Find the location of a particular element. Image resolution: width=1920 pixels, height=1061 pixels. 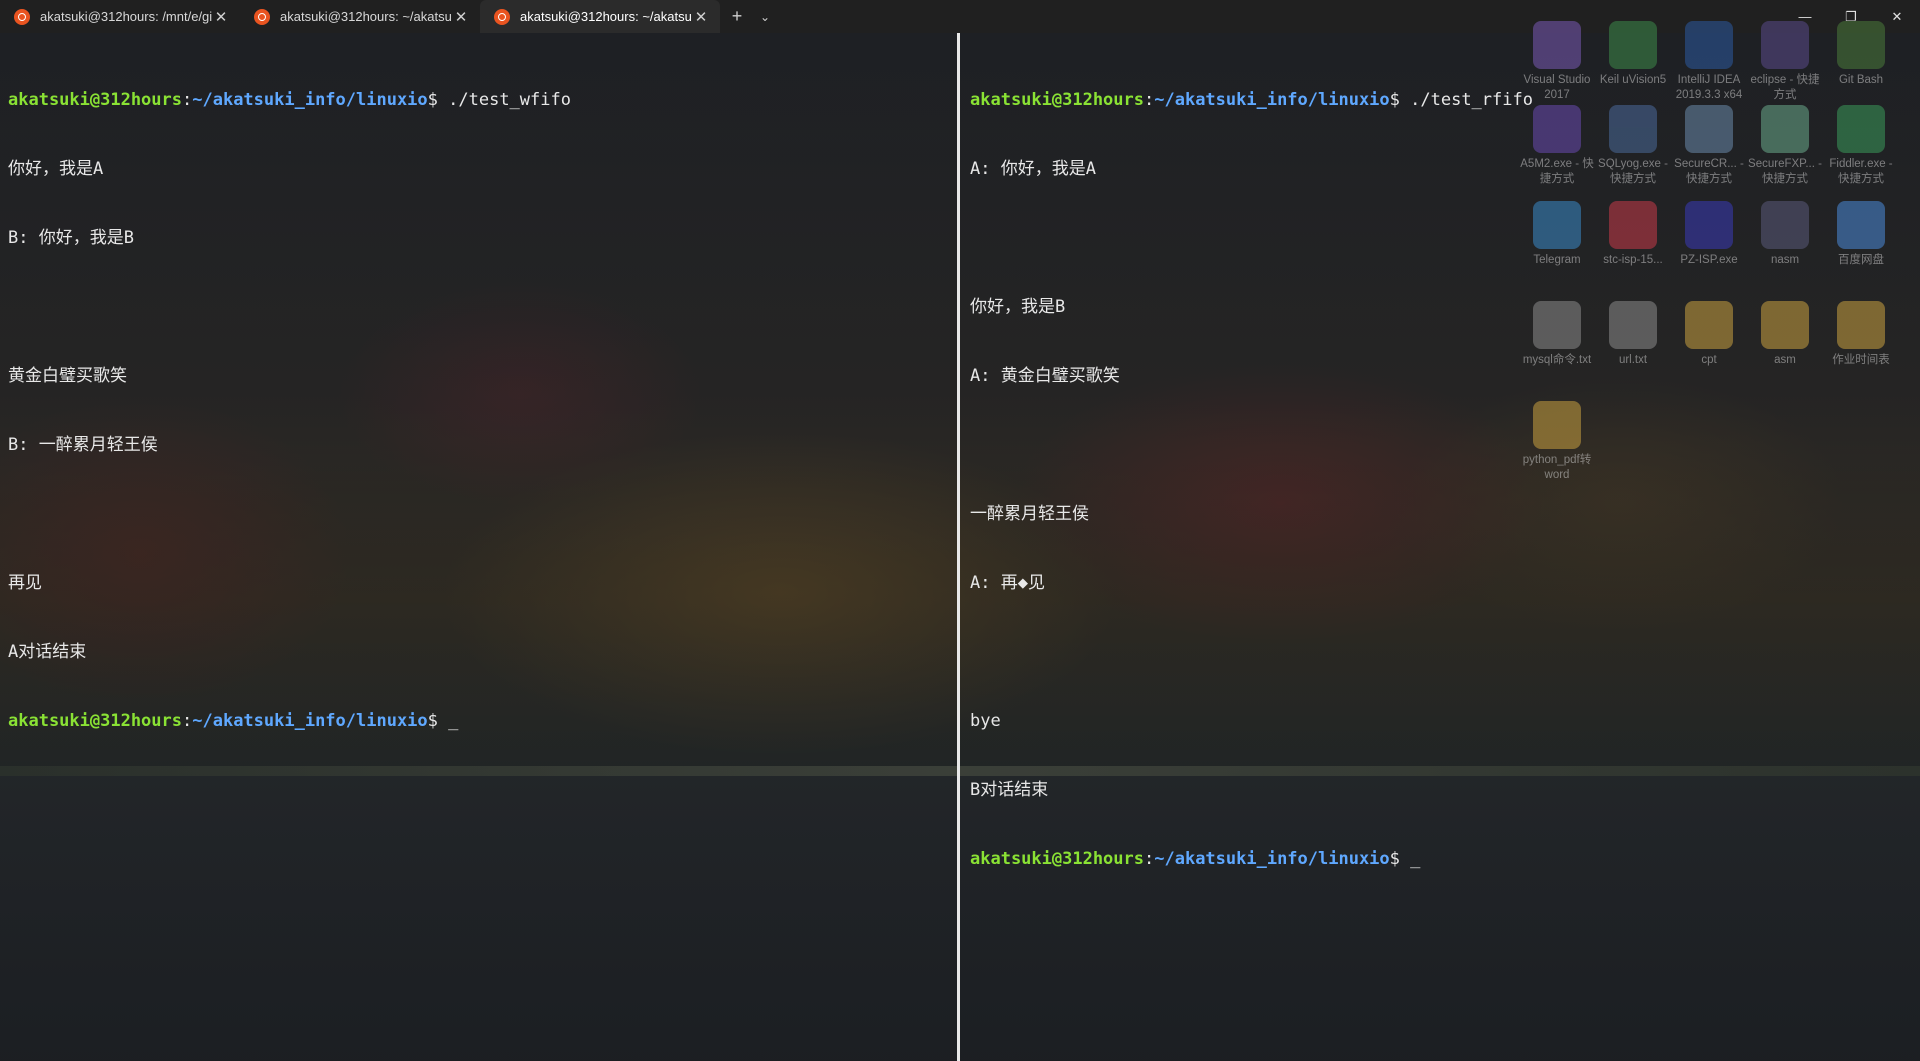

output-line: B: 你好，我是B is located at coordinates (71, 238).